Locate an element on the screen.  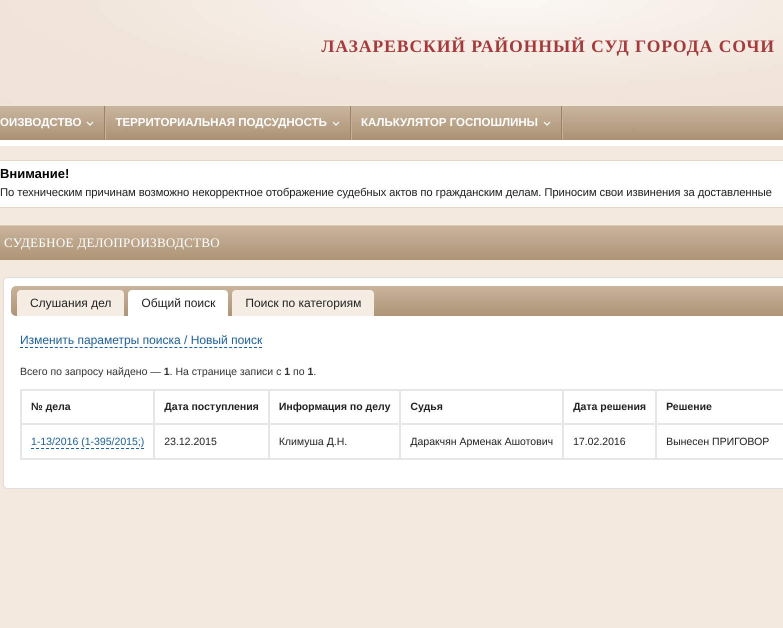
case-number-link: 1-13/2016 (1-395/2015;) is located at coordinates (87, 442).